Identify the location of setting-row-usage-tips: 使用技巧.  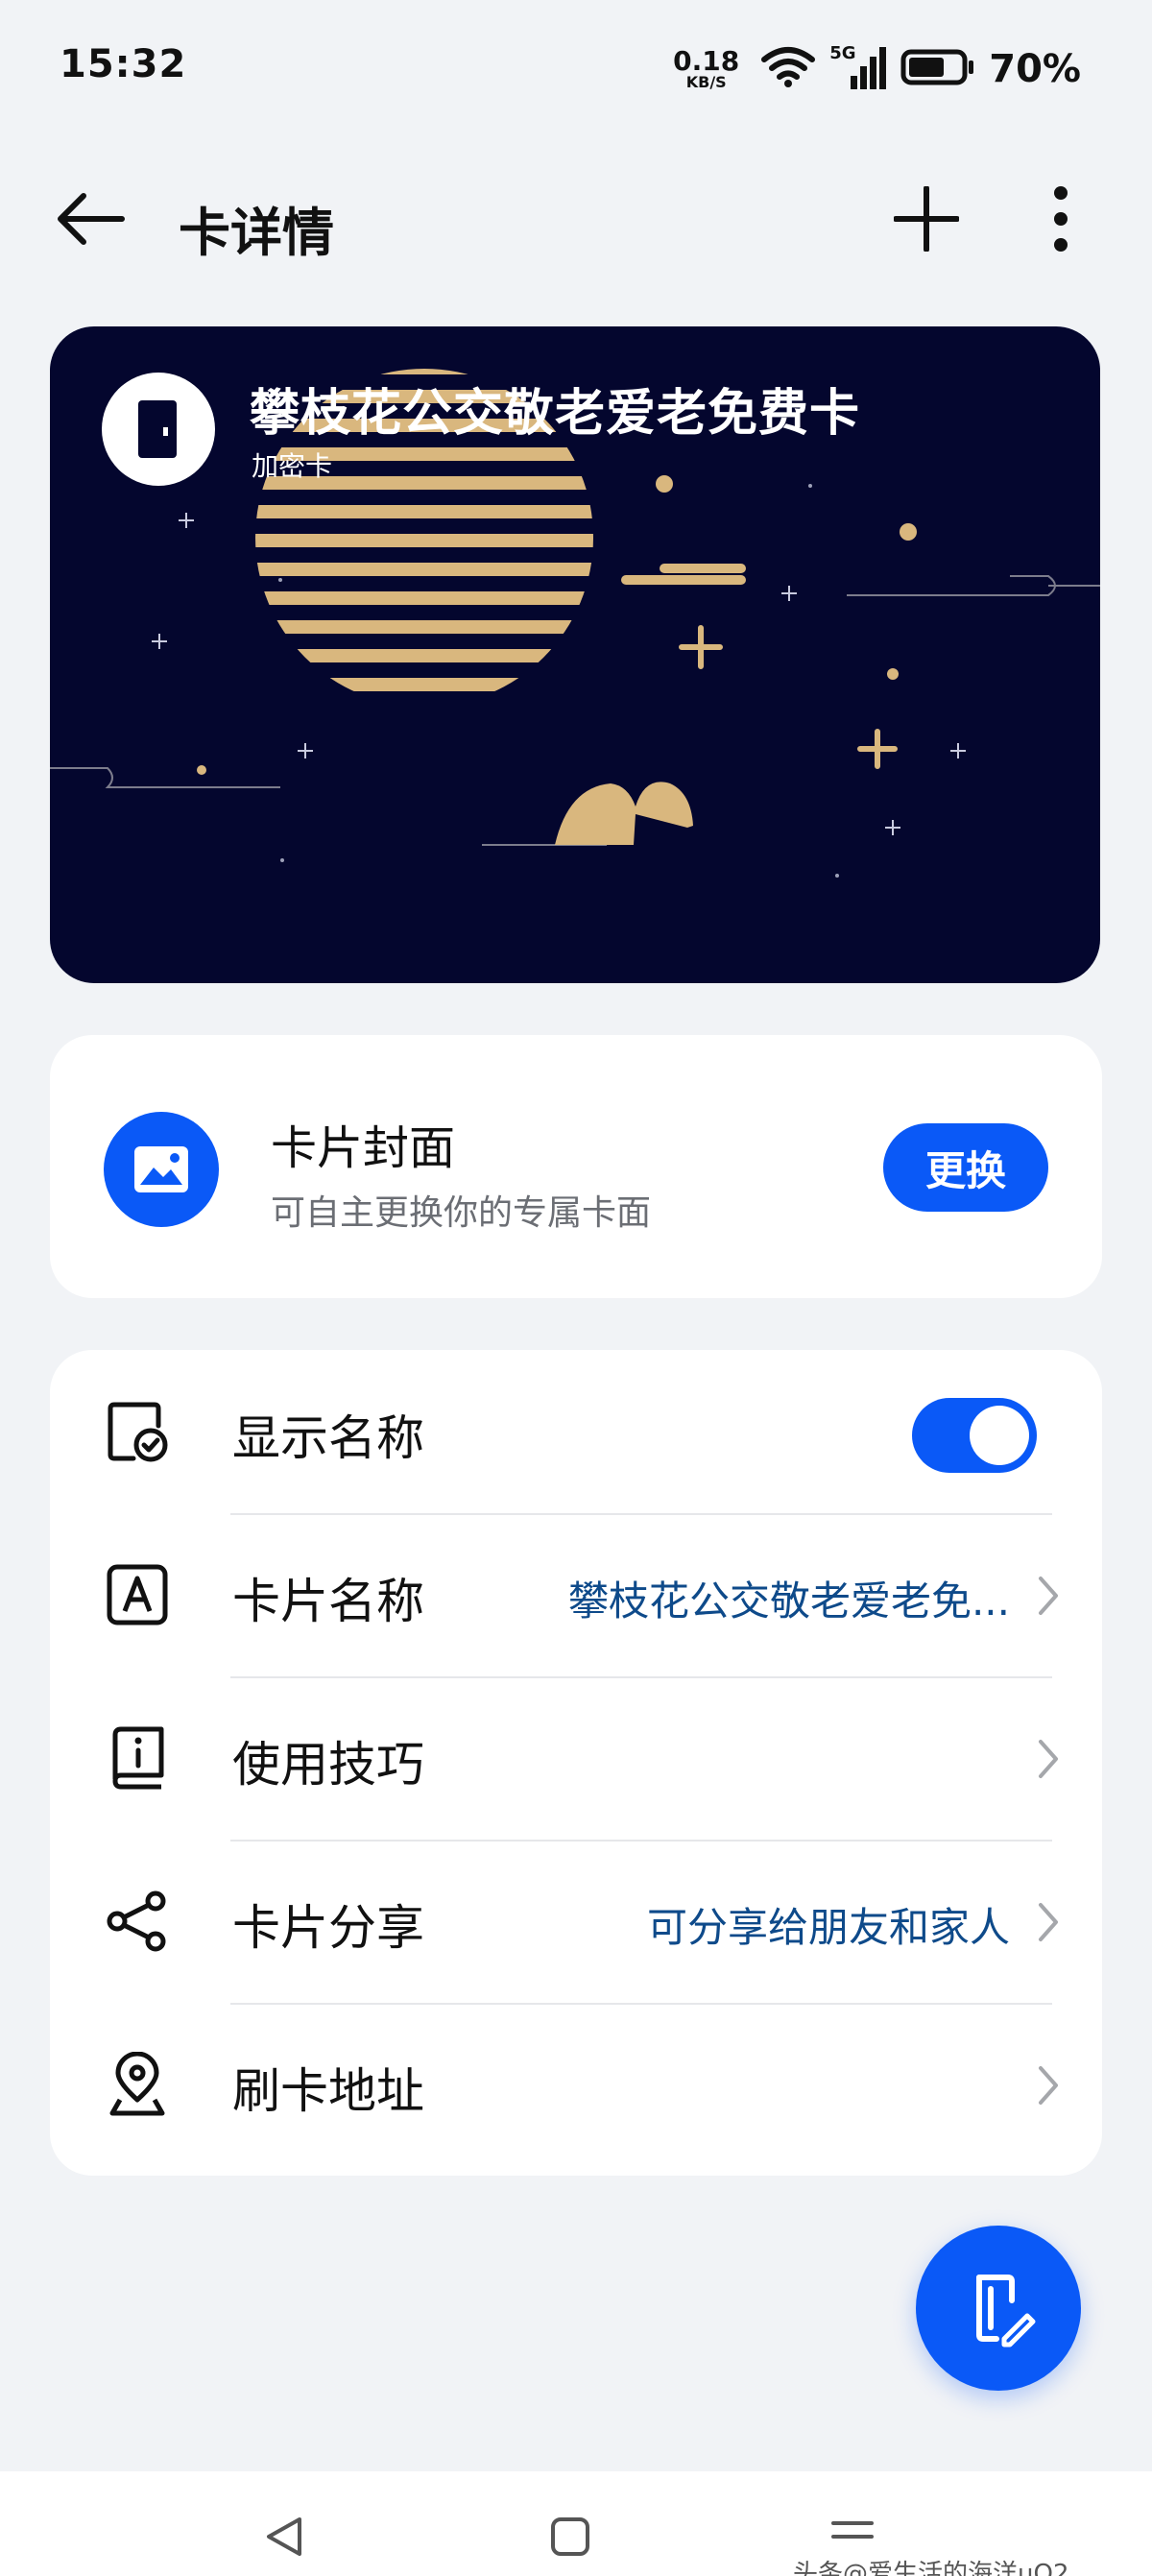
(576, 1758).